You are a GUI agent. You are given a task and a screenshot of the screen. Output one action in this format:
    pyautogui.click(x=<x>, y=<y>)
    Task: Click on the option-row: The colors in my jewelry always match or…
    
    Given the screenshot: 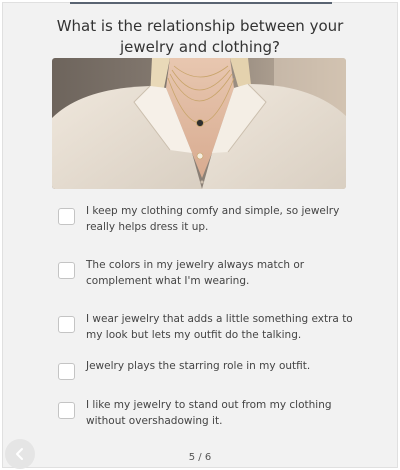 What is the action you would take?
    pyautogui.click(x=208, y=273)
    